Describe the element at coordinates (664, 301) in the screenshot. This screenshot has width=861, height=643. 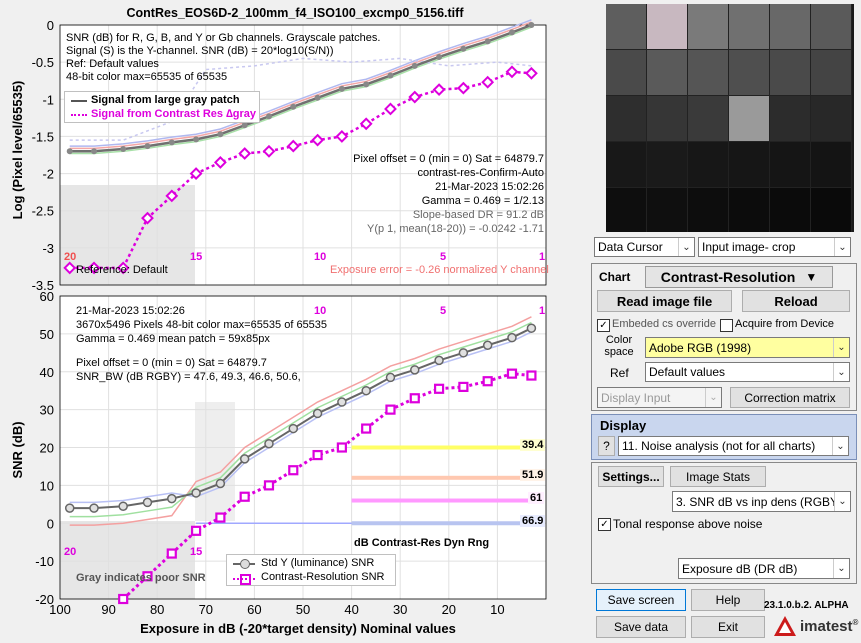
I see `read-image-file-button: Read image file` at that location.